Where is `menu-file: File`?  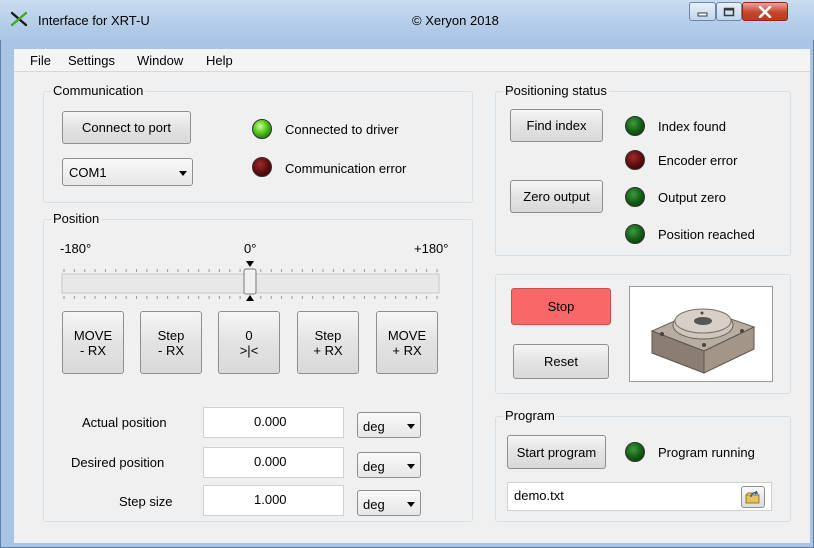
menu-file: File is located at coordinates (40, 60).